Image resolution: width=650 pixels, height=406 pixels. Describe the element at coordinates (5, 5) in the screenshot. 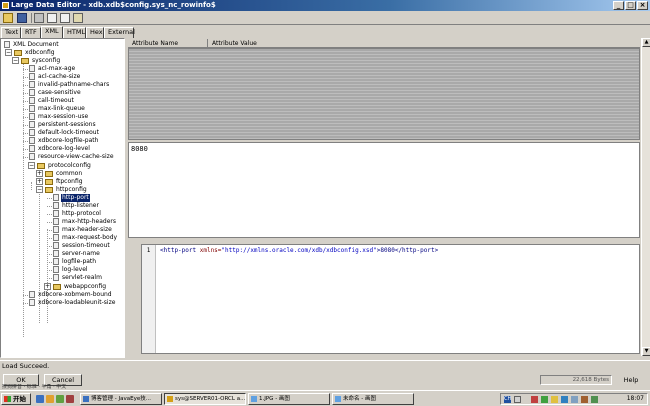

I see `app-icon` at that location.